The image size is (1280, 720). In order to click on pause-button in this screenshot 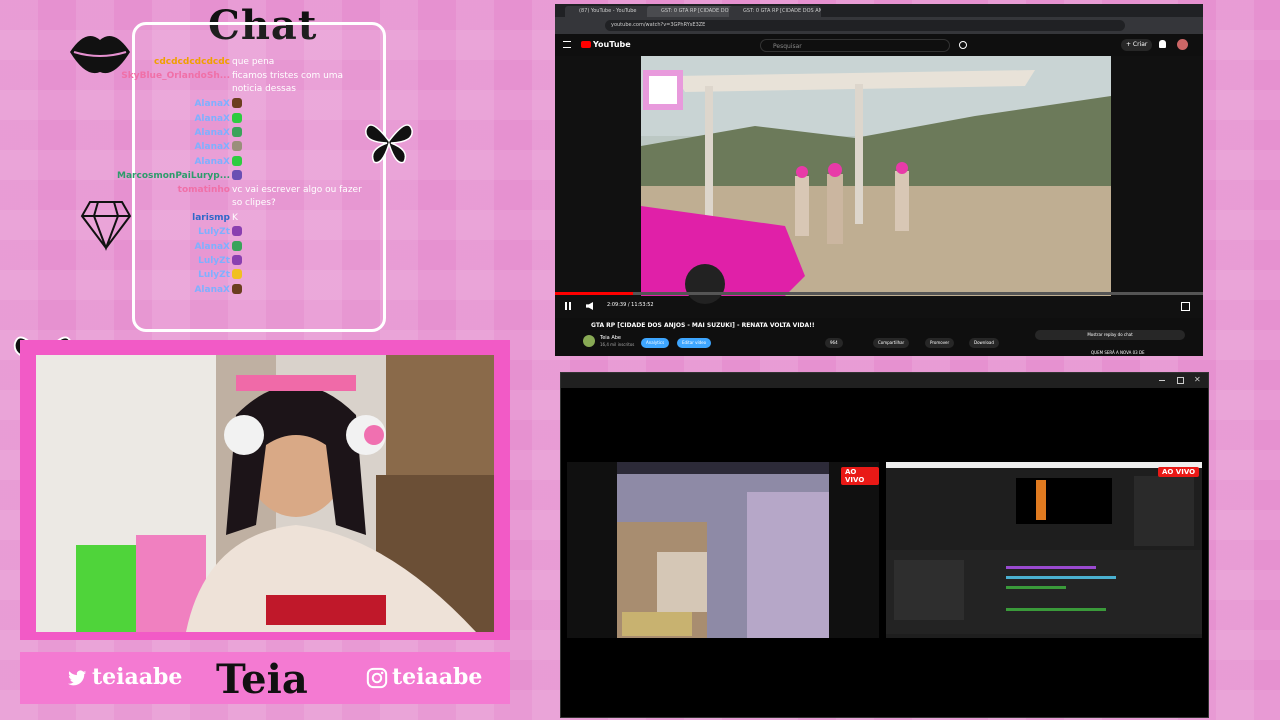, I will do `click(568, 306)`.